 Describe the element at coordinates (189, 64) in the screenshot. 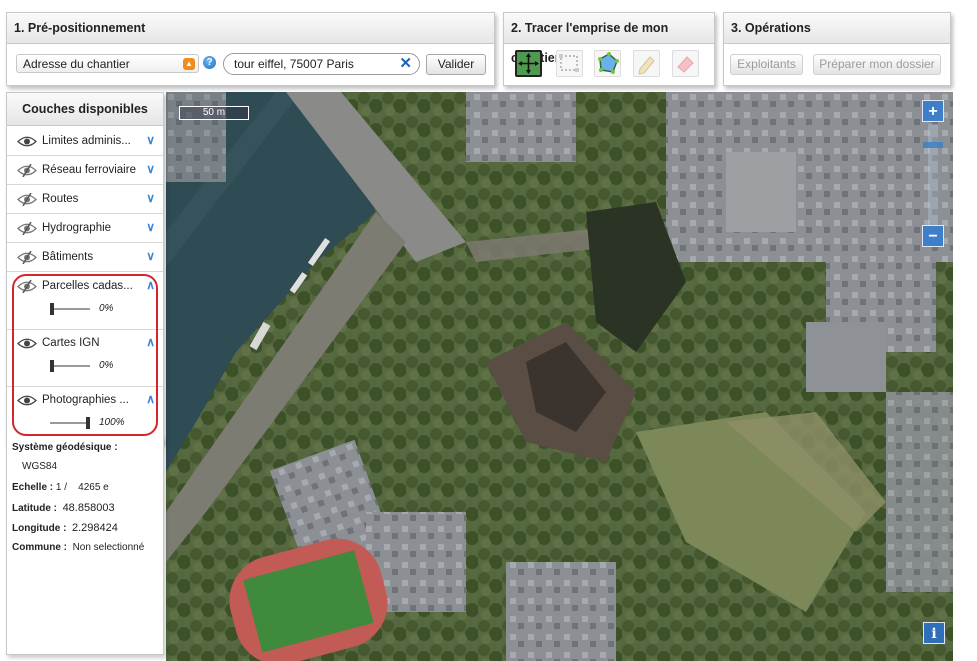

I see `select-arrow-icon: ▲` at that location.